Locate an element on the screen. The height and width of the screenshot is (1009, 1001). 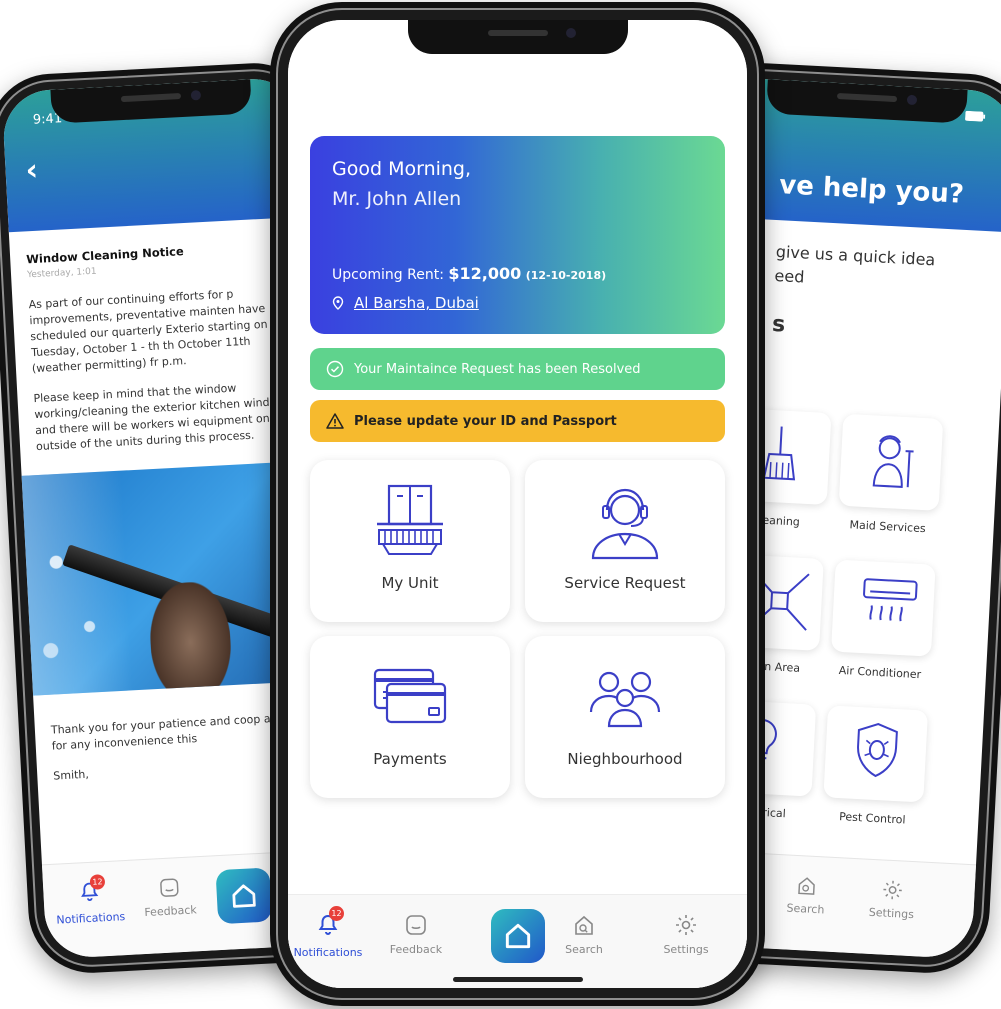
pest-shield-icon is located at coordinates (877, 750).